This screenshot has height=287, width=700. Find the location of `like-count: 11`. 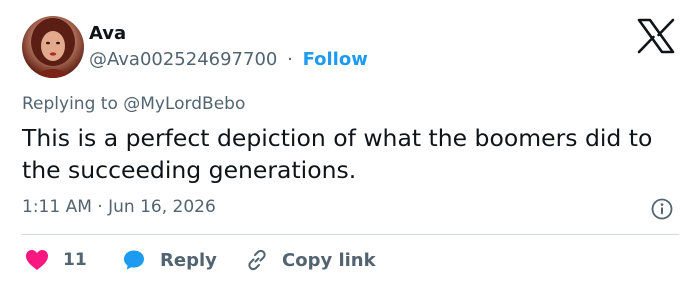

like-count: 11 is located at coordinates (75, 260).